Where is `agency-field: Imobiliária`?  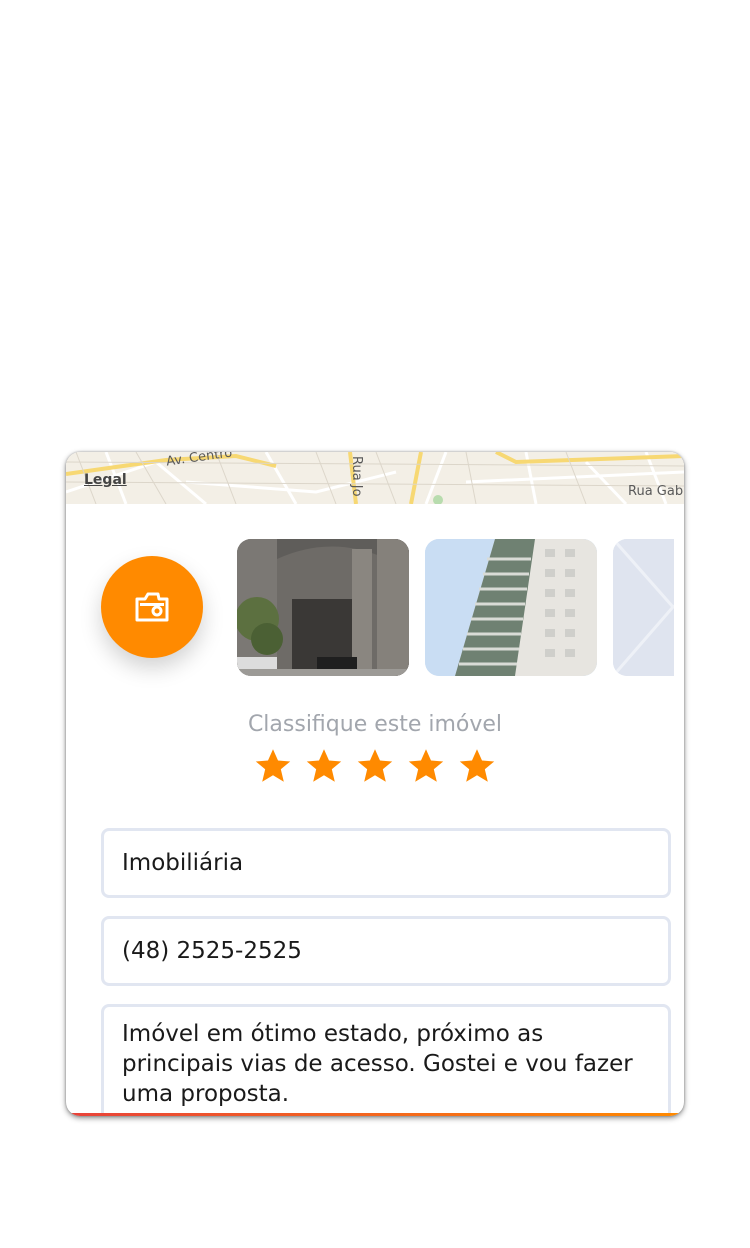
agency-field: Imobiliária is located at coordinates (386, 863).